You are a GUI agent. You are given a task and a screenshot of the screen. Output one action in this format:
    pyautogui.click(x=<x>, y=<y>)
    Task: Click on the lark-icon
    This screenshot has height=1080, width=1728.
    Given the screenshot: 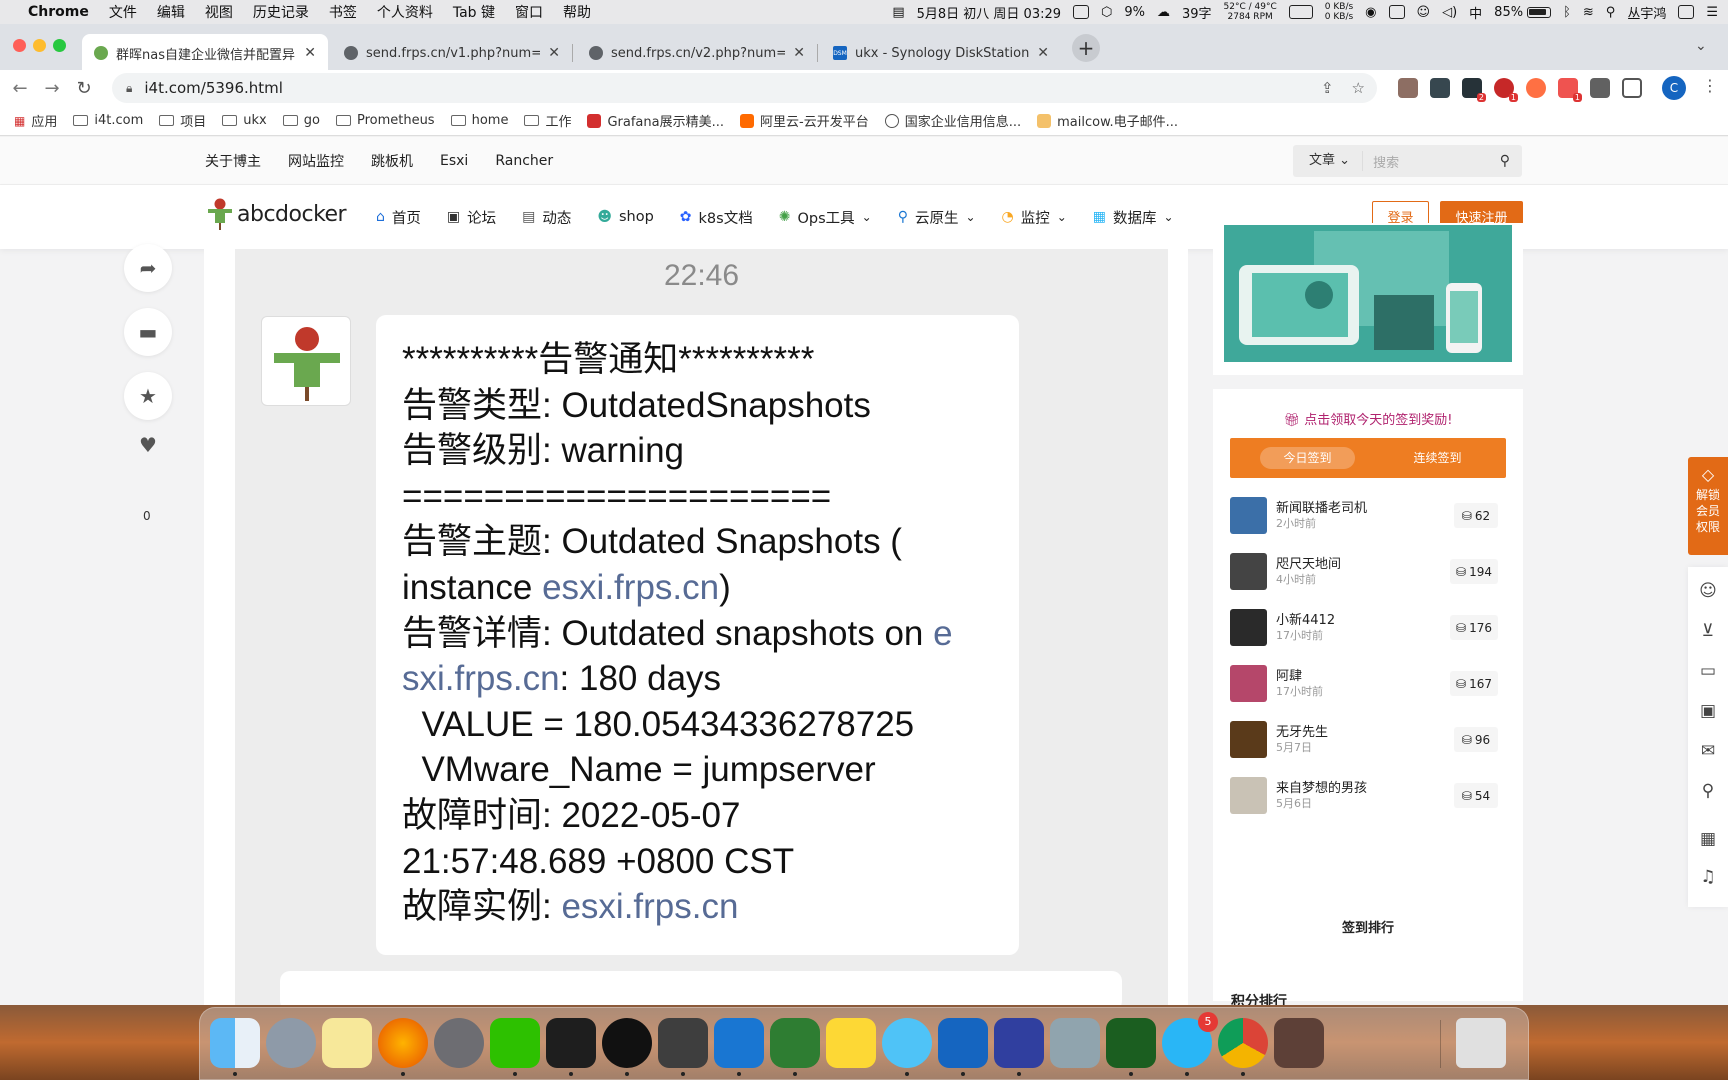 What is the action you would take?
    pyautogui.click(x=963, y=1047)
    